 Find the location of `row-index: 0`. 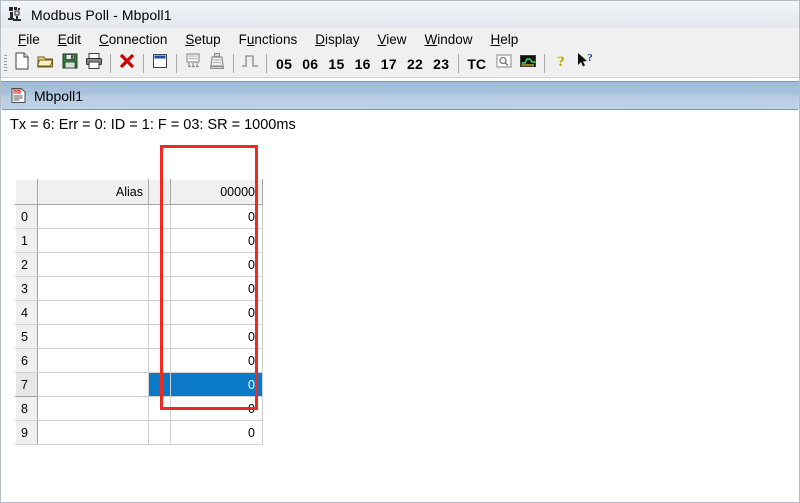

row-index: 0 is located at coordinates (26, 216).